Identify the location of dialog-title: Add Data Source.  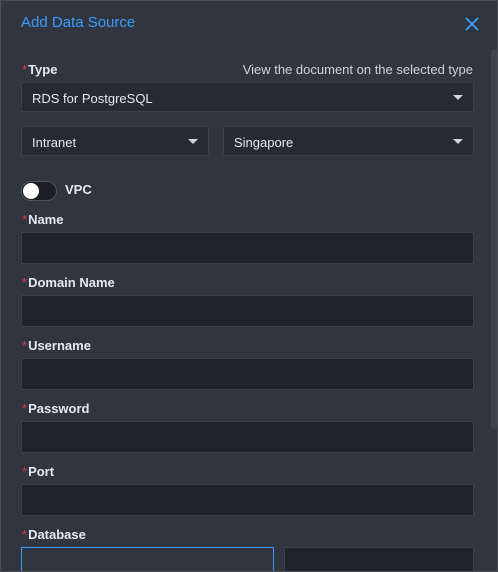
(78, 22).